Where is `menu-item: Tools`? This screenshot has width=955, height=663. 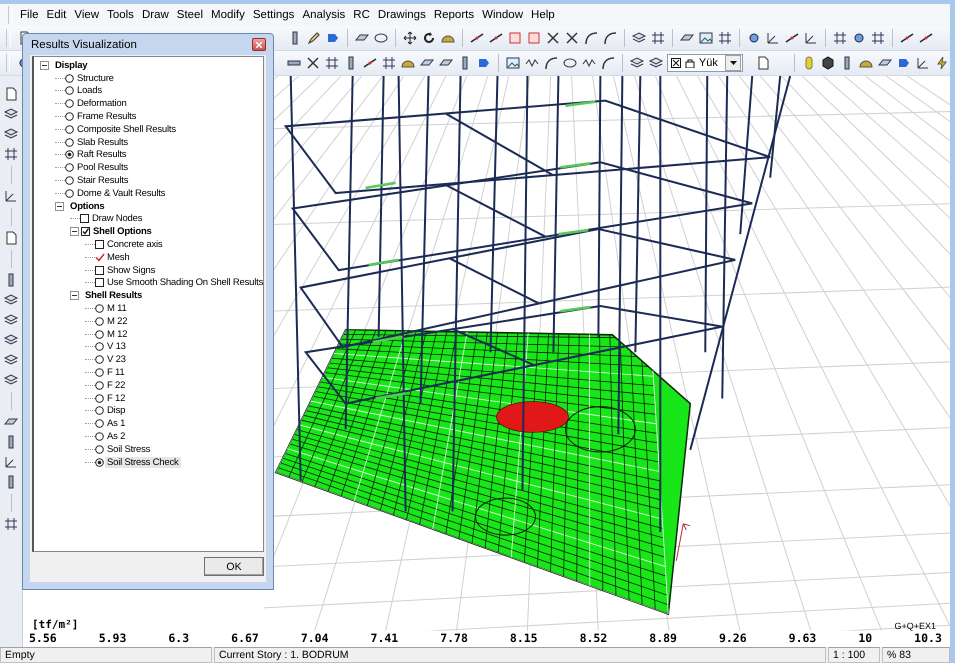 menu-item: Tools is located at coordinates (120, 15).